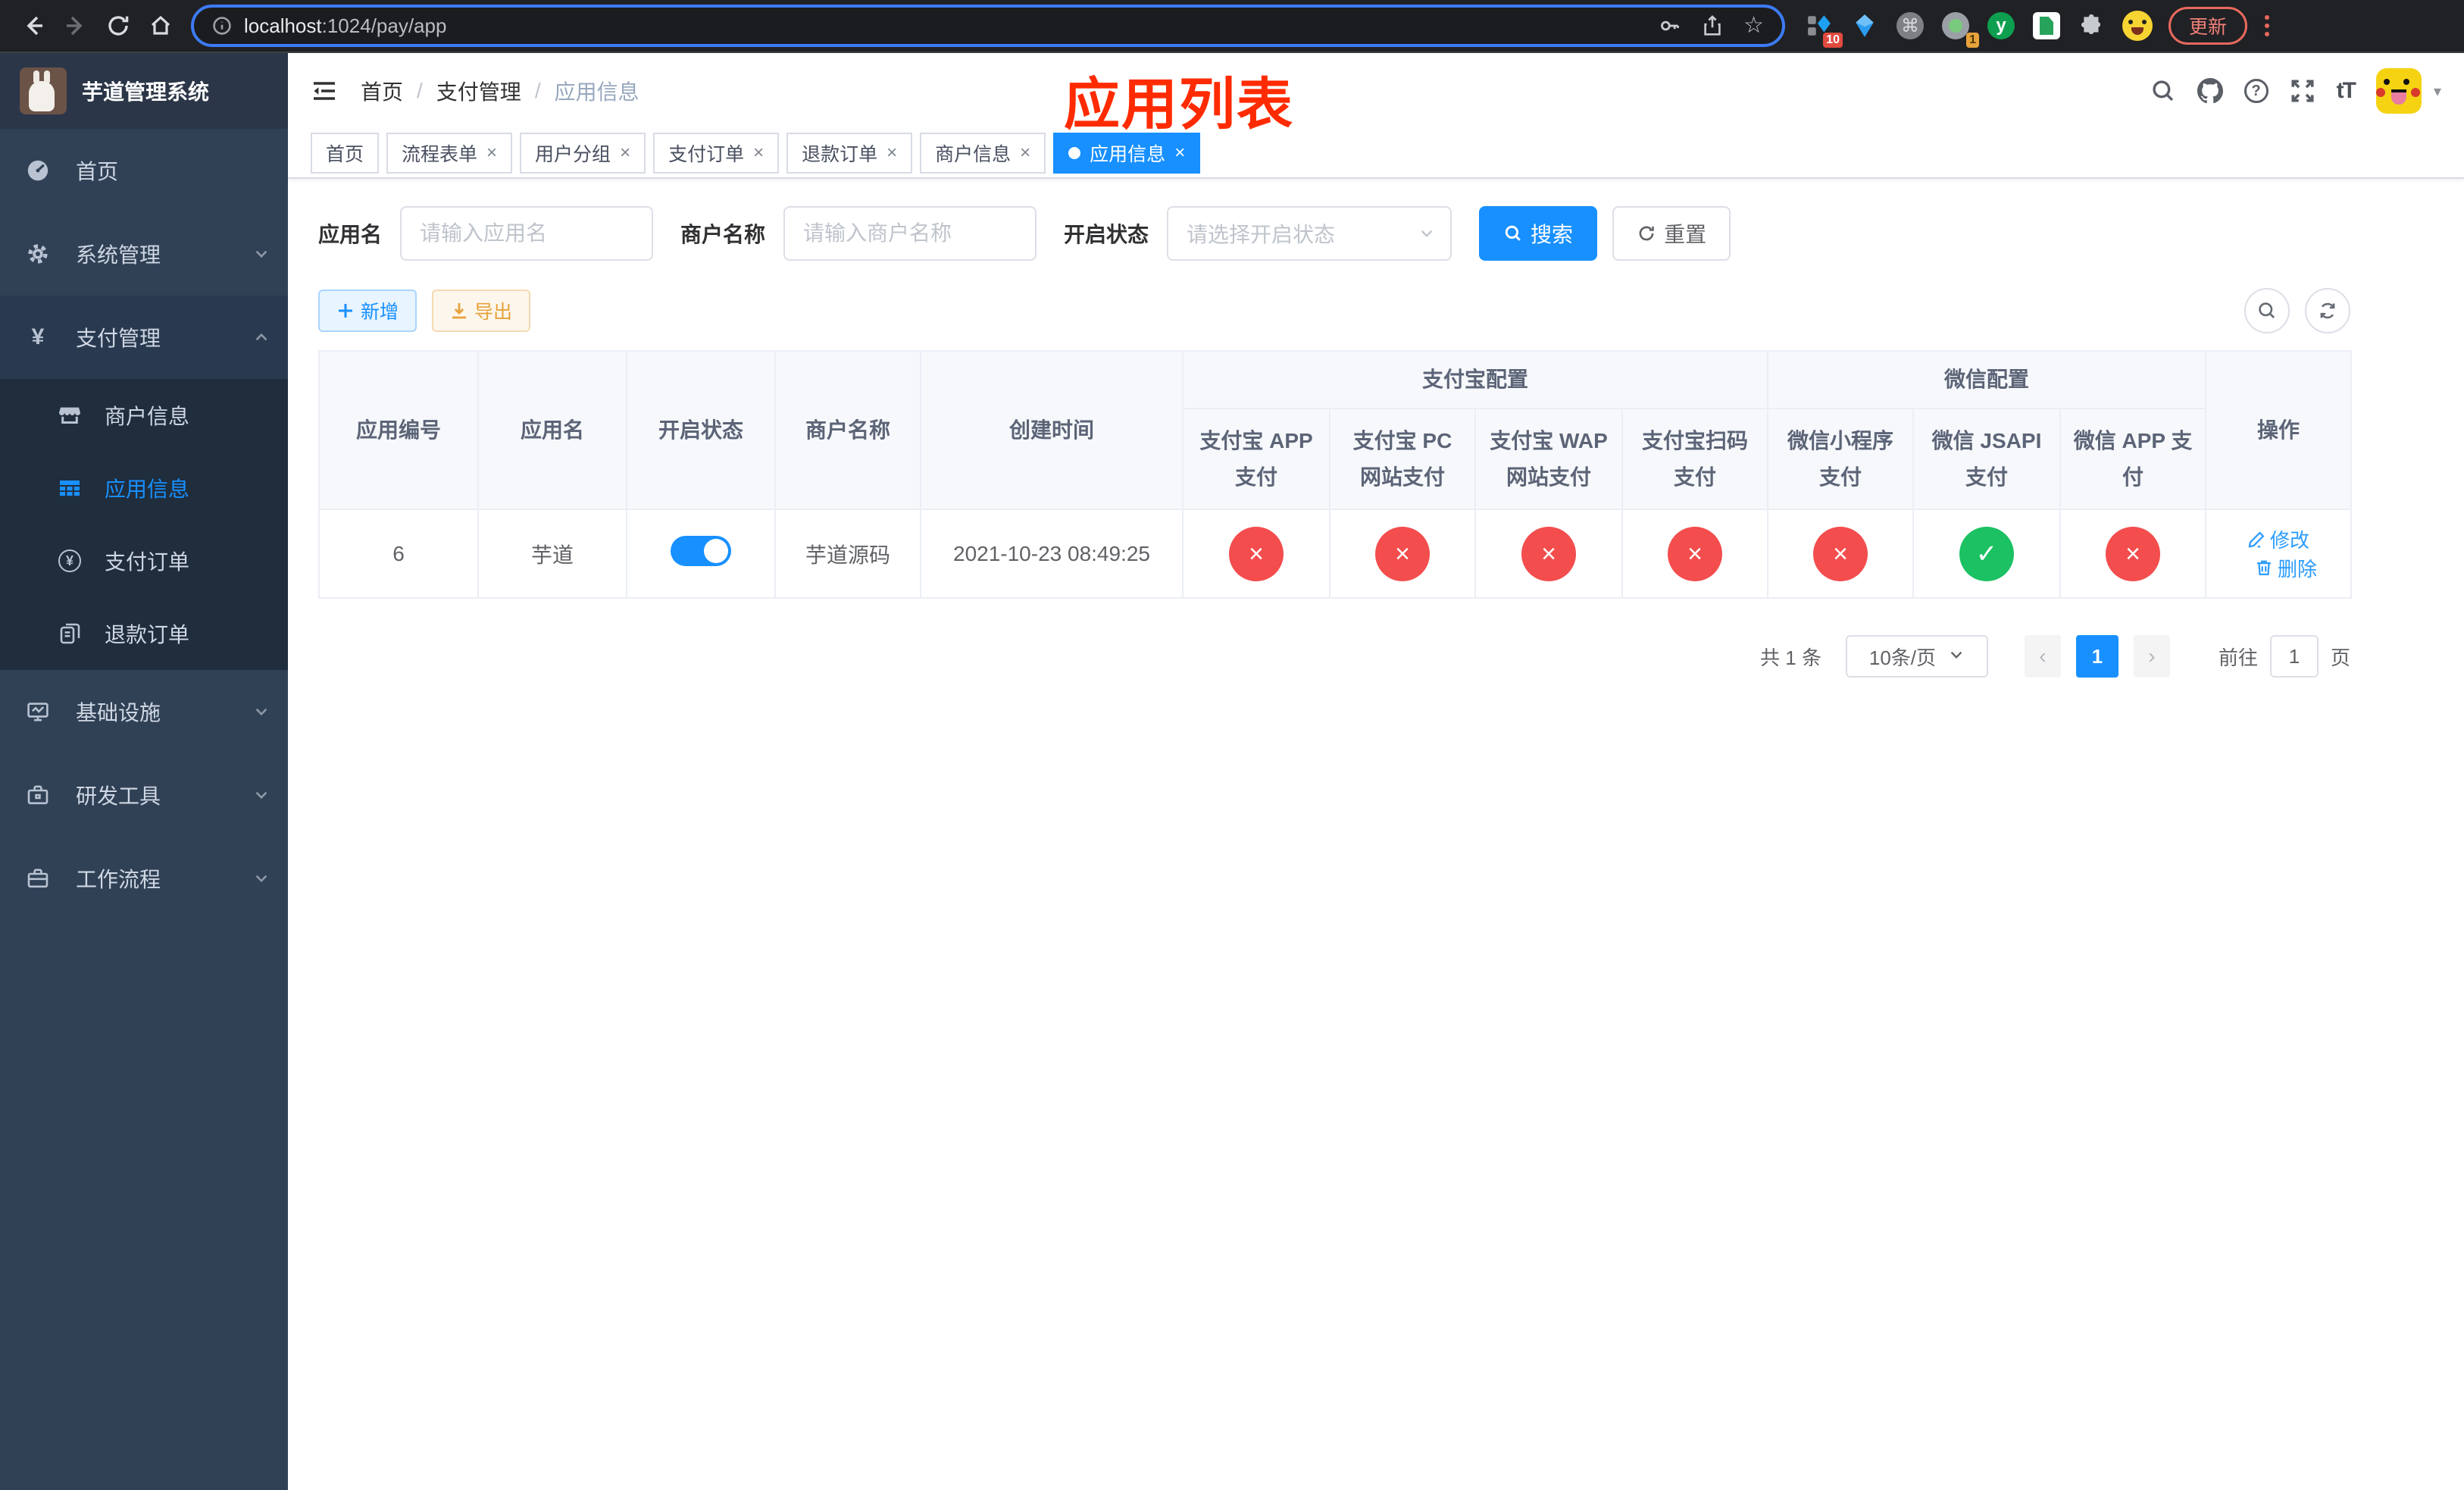 This screenshot has width=2464, height=1490. Describe the element at coordinates (1256, 554) in the screenshot. I see `status-icon-alipay-app: ×` at that location.